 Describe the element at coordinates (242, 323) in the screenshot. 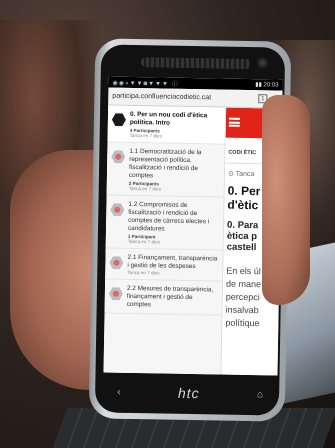

I see `body-line: polítique` at that location.